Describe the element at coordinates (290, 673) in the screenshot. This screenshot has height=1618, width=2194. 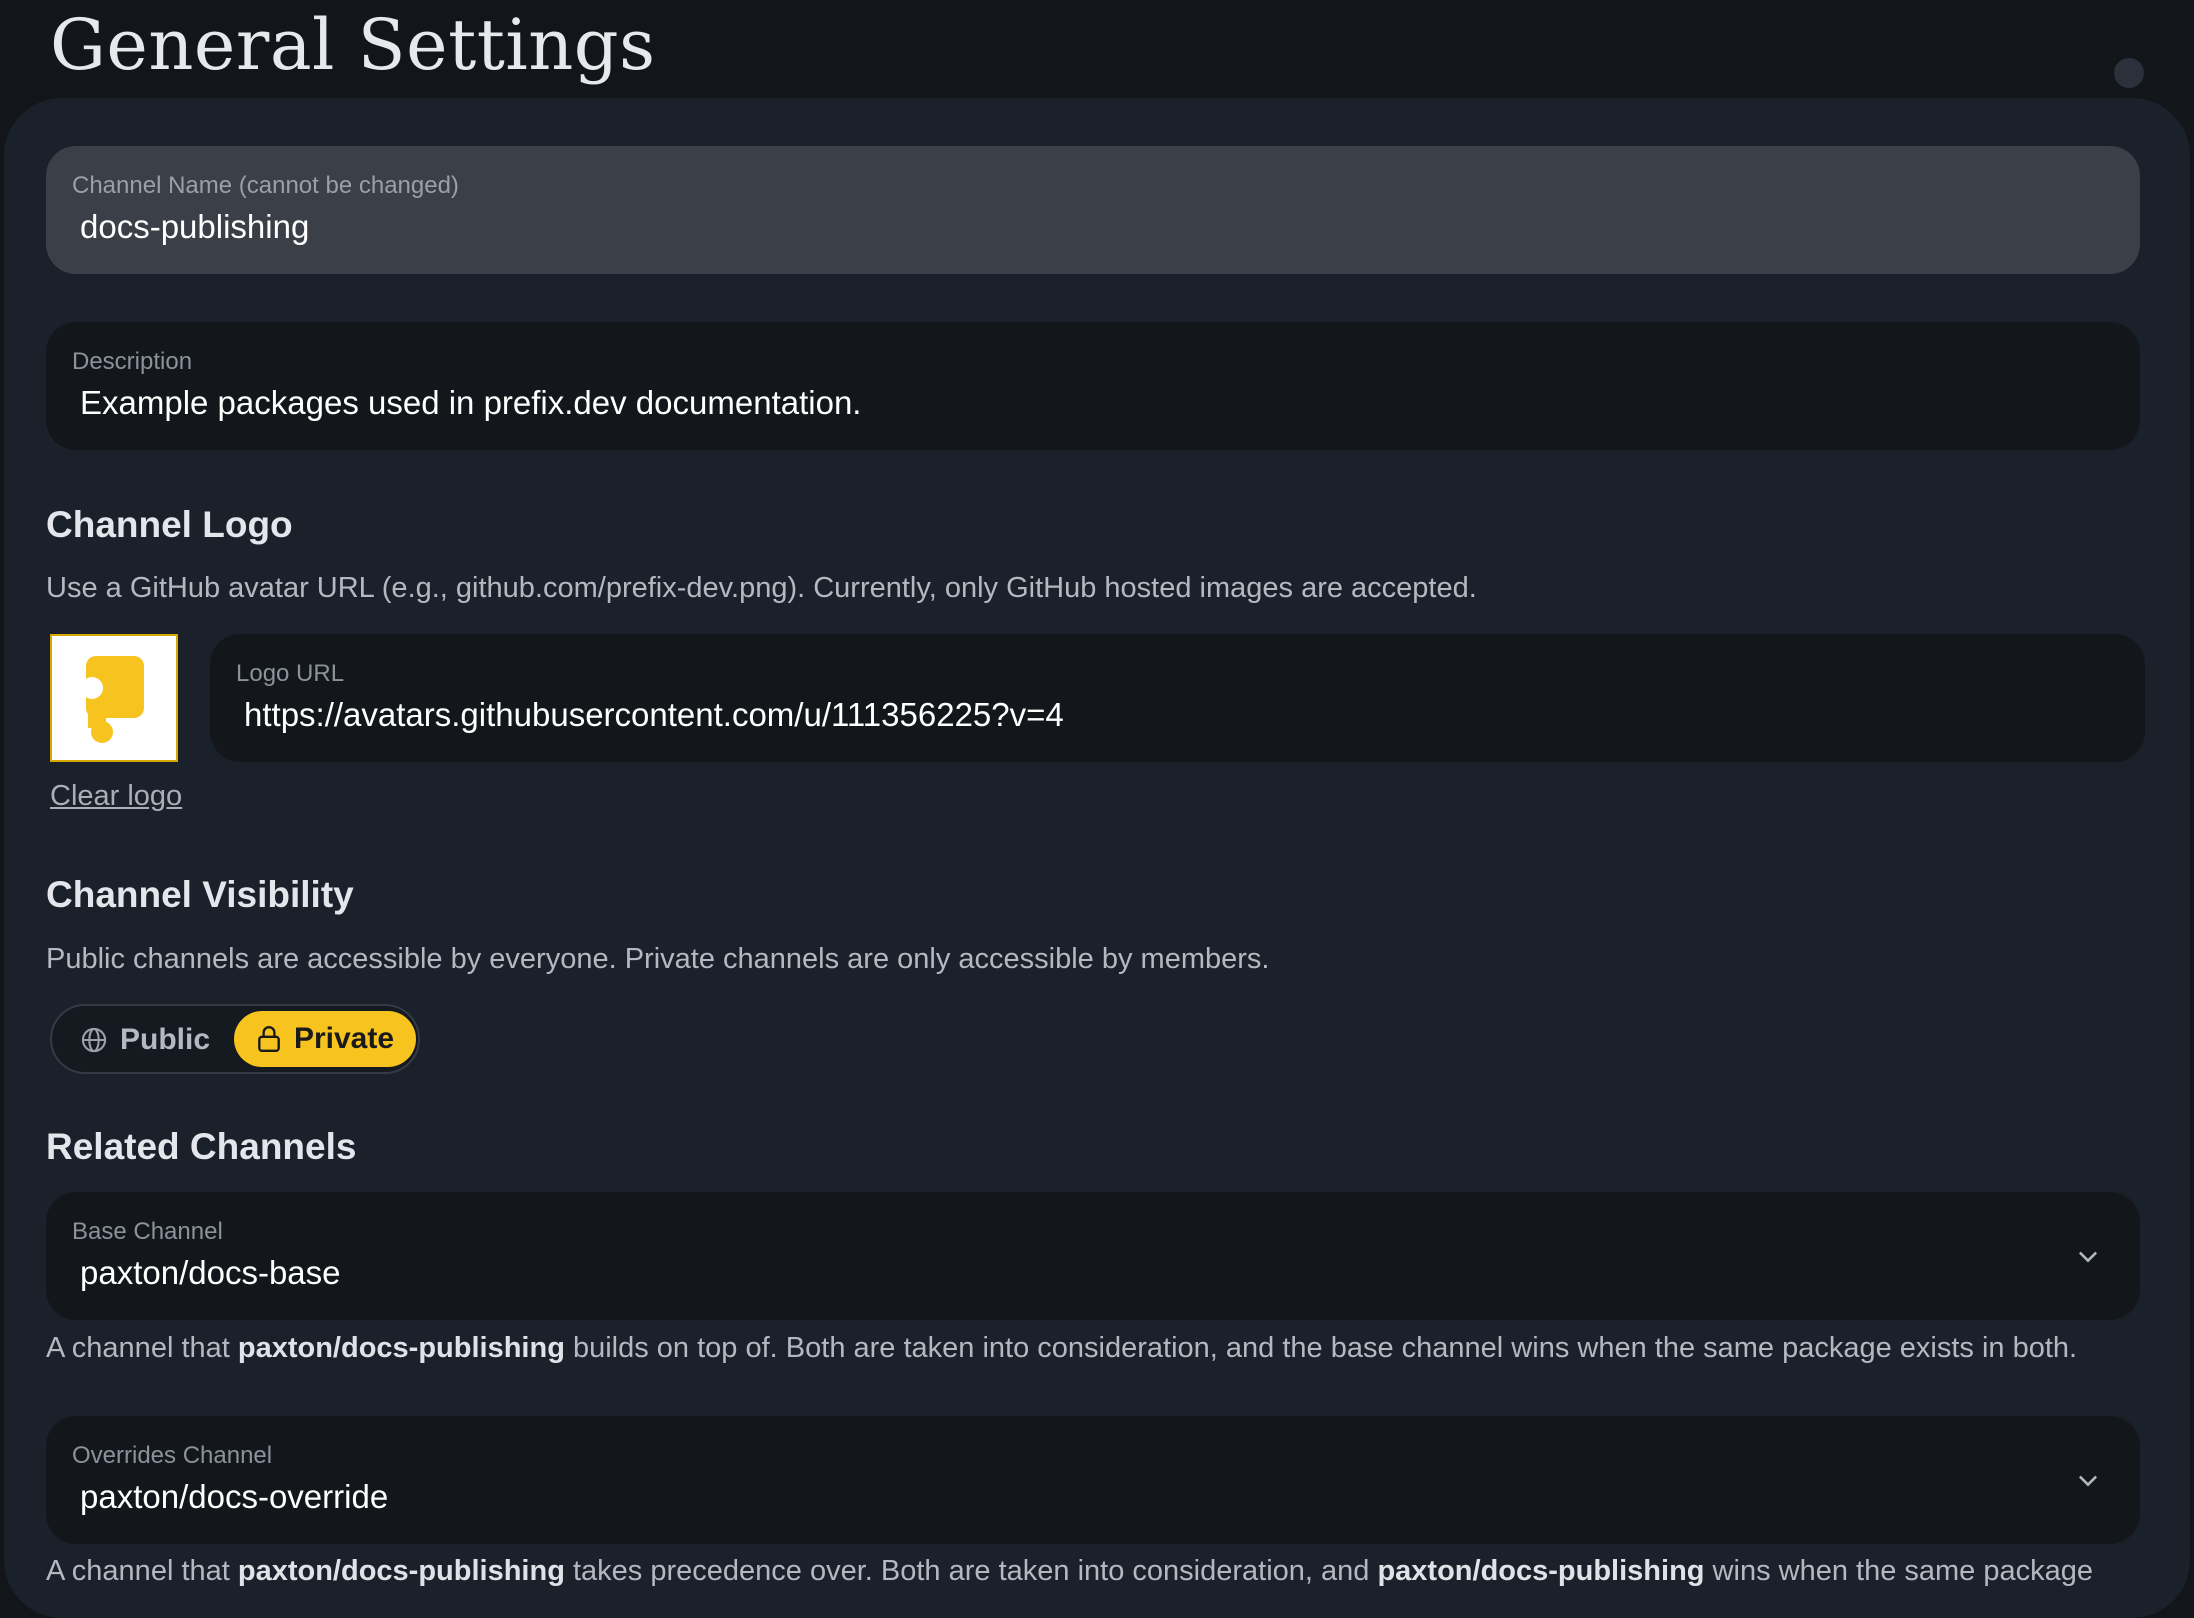
I see `logo-url-label: Logo URL` at that location.